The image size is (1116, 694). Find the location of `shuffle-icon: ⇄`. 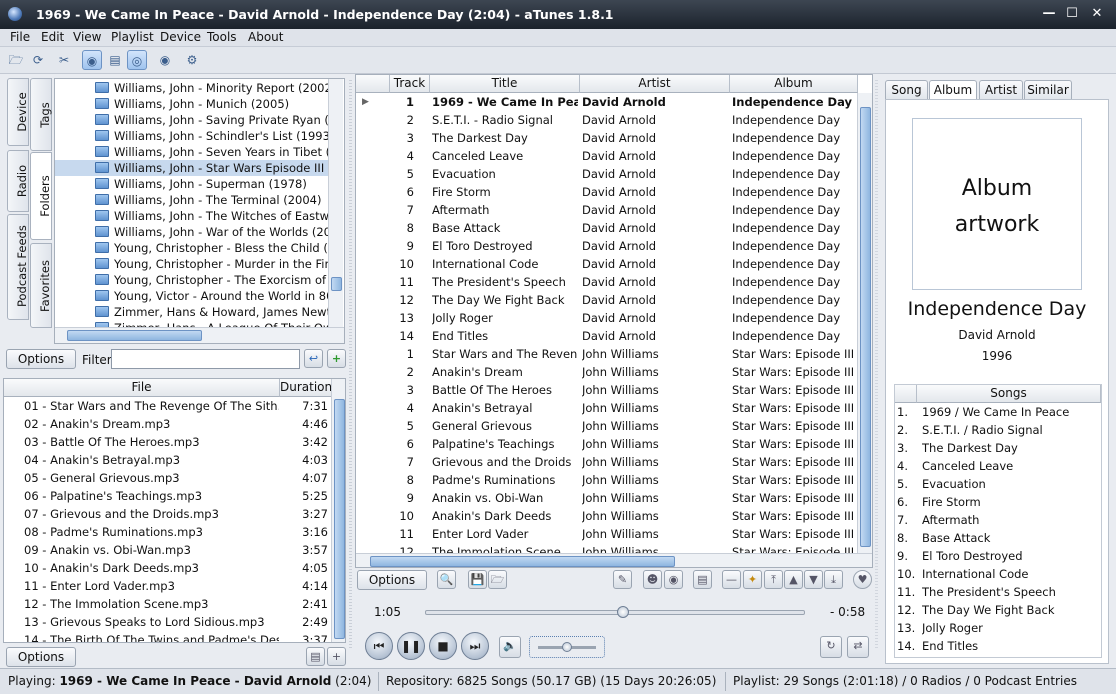

shuffle-icon: ⇄ is located at coordinates (858, 647).